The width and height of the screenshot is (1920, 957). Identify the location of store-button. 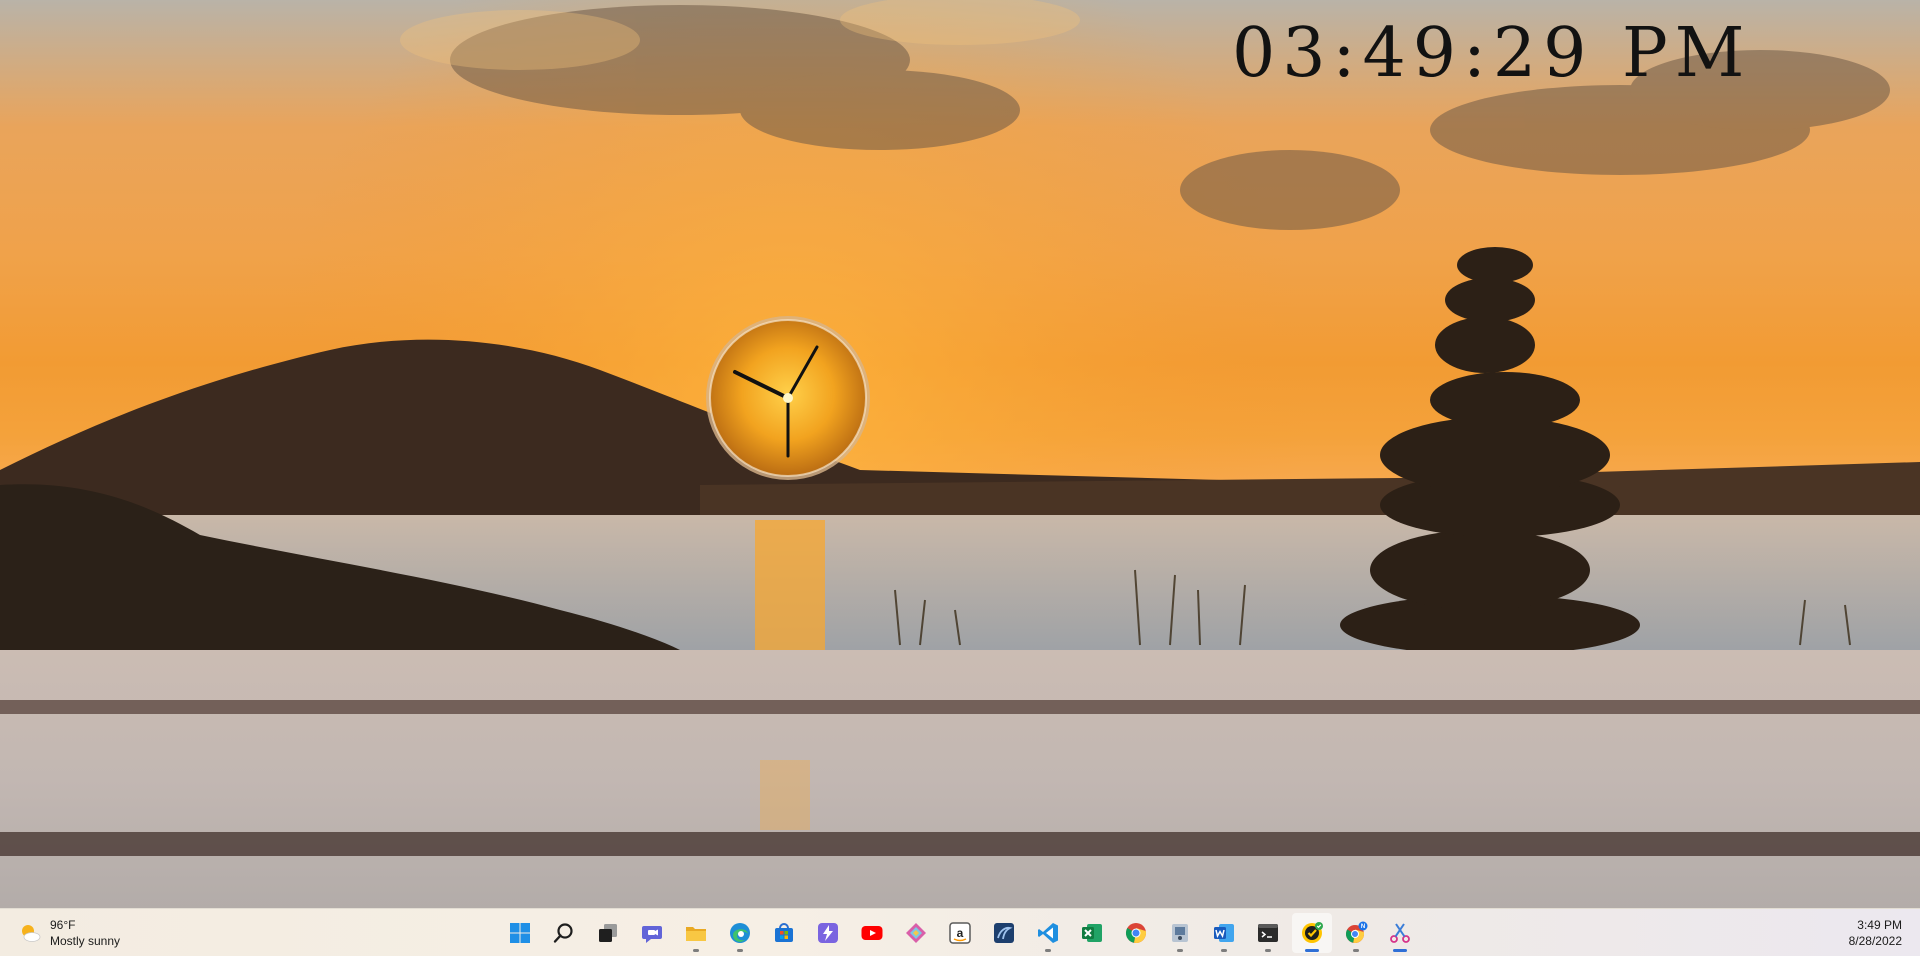
(784, 933).